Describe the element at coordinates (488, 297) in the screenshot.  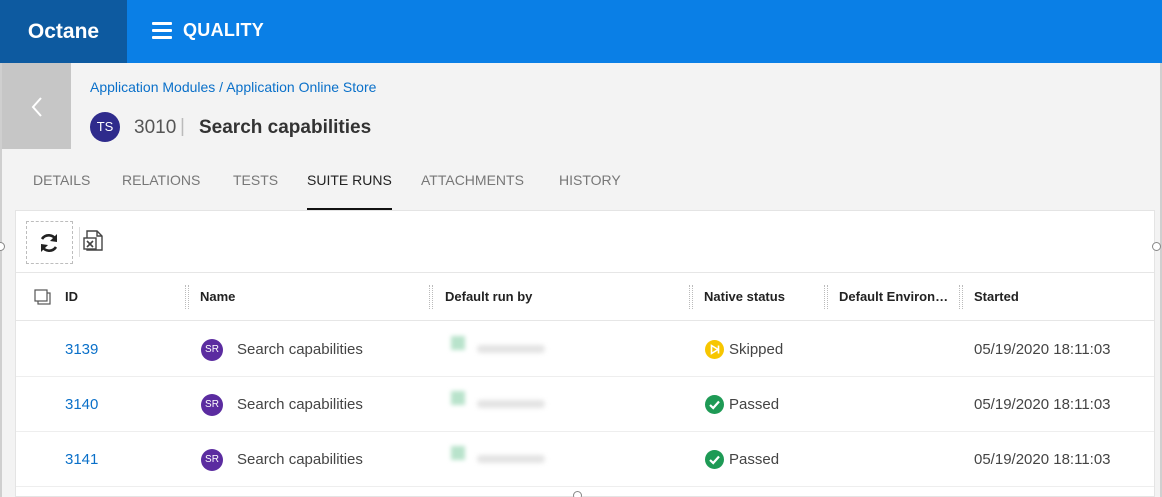
I see `column-header-default-run-by: Default run by` at that location.